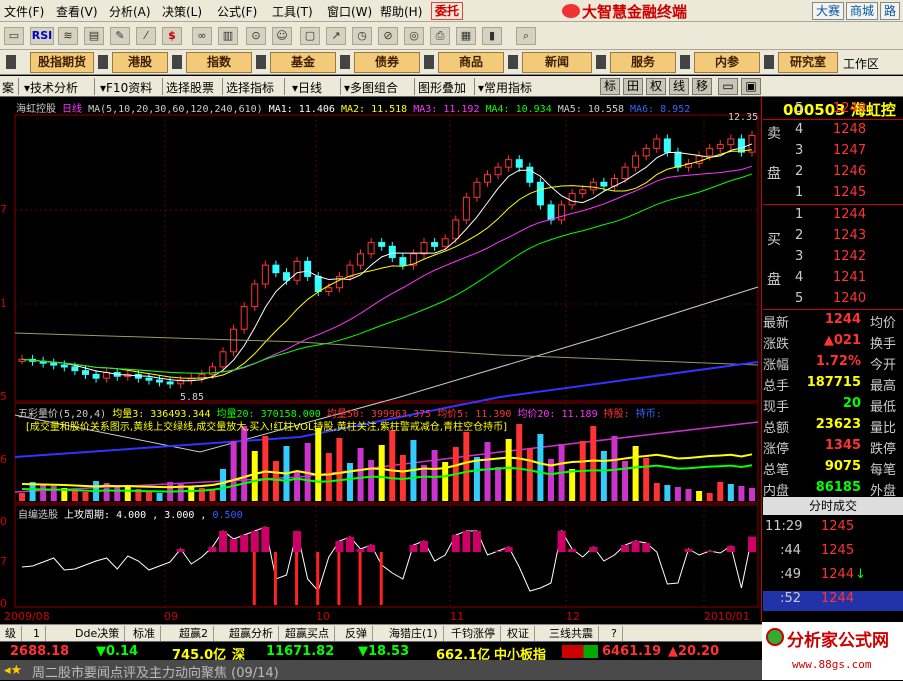  I want to click on grid-icon: ▤, so click(94, 36).